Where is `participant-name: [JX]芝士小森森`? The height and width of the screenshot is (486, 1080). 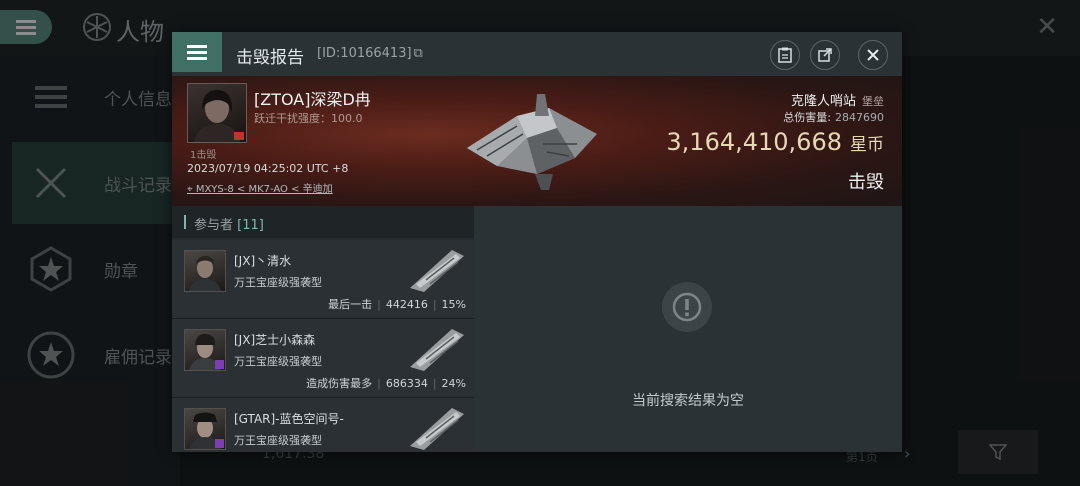 participant-name: [JX]芝士小森森 is located at coordinates (275, 340).